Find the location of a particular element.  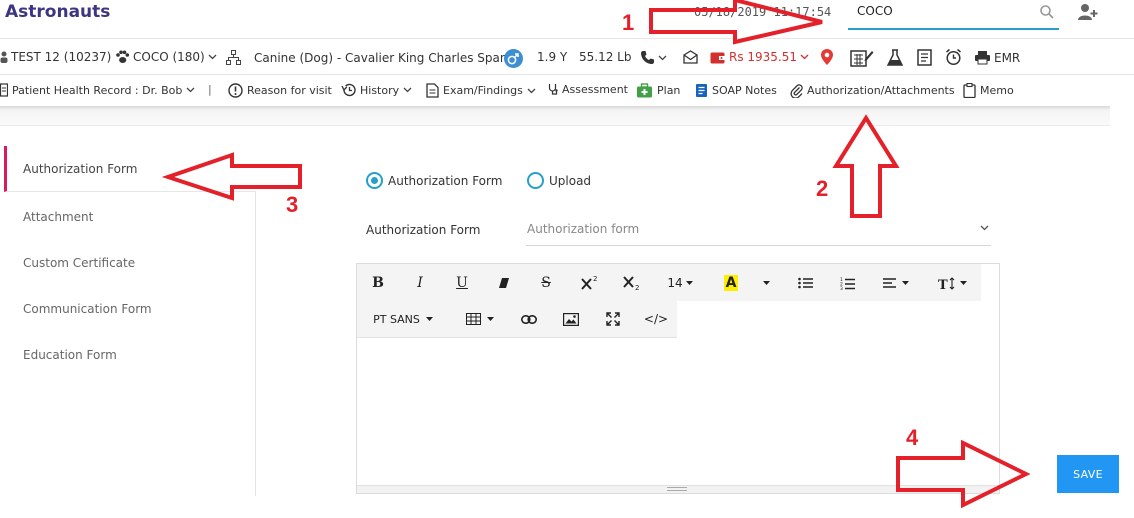

annotation-number-3: 3 is located at coordinates (292, 204).